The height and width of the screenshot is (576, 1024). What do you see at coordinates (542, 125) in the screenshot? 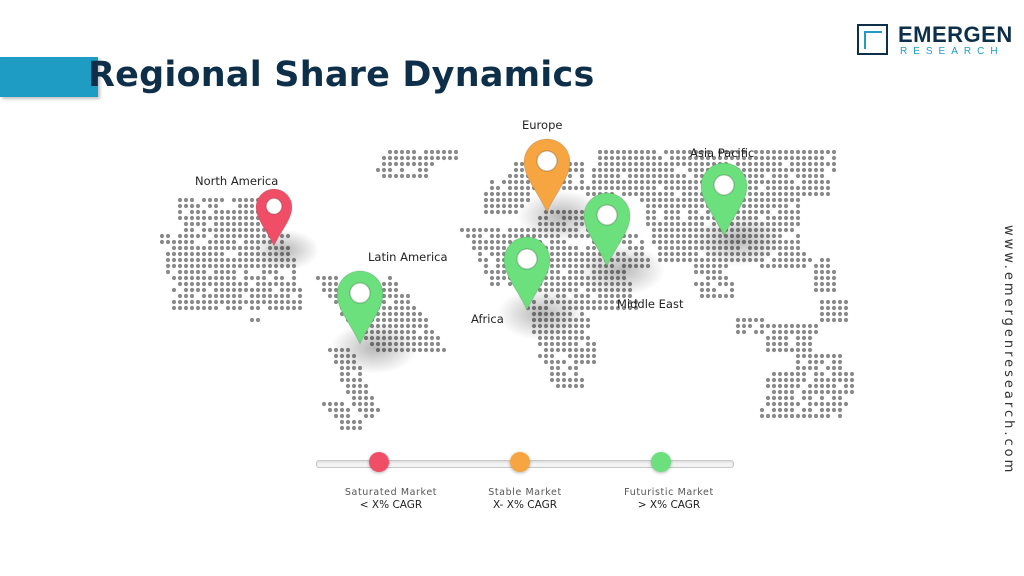
I see `region-label-europe: Europe` at bounding box center [542, 125].